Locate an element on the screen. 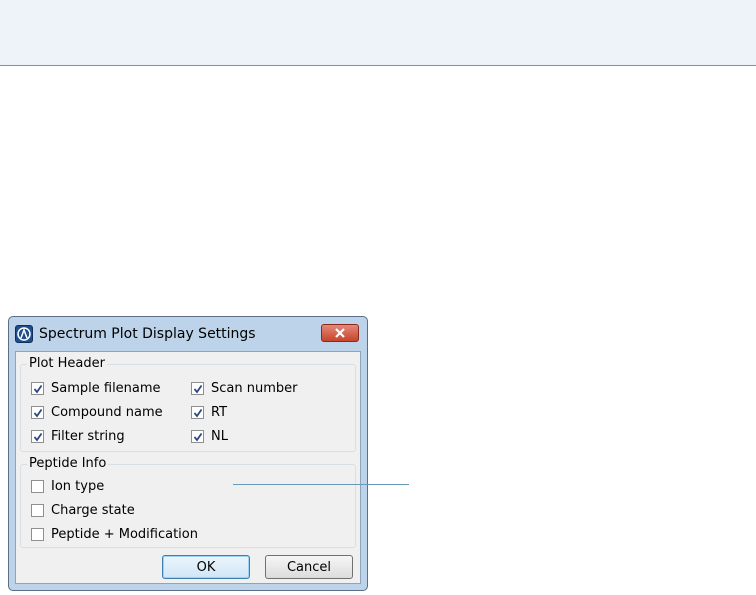 This screenshot has width=756, height=595. charge-state-checkbox: Charge state is located at coordinates (83, 510).